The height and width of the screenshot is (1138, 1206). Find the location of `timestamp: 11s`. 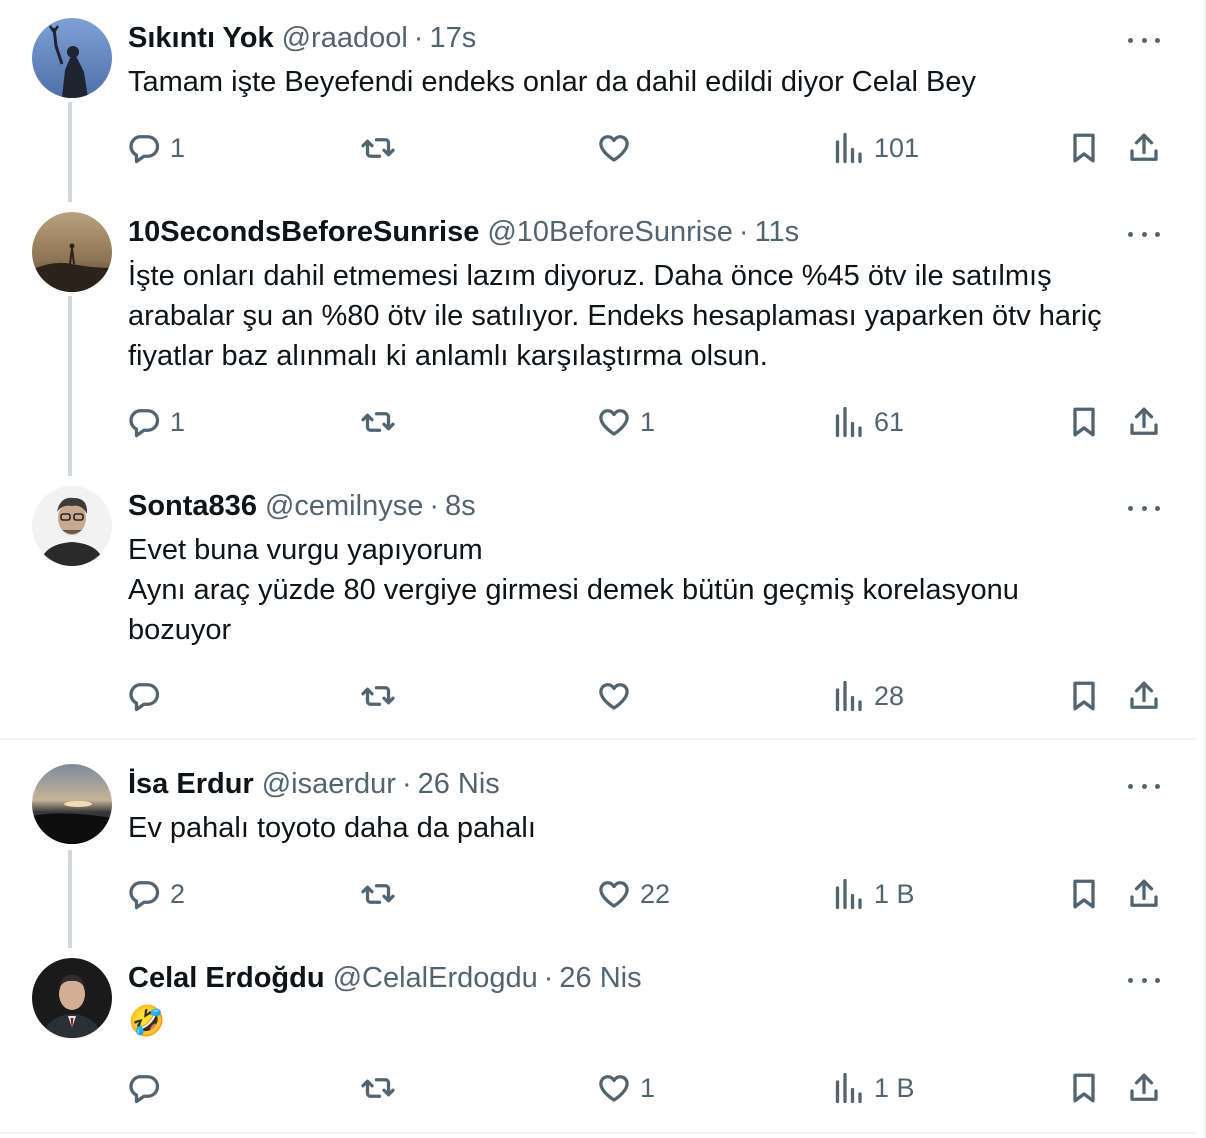

timestamp: 11s is located at coordinates (777, 232).